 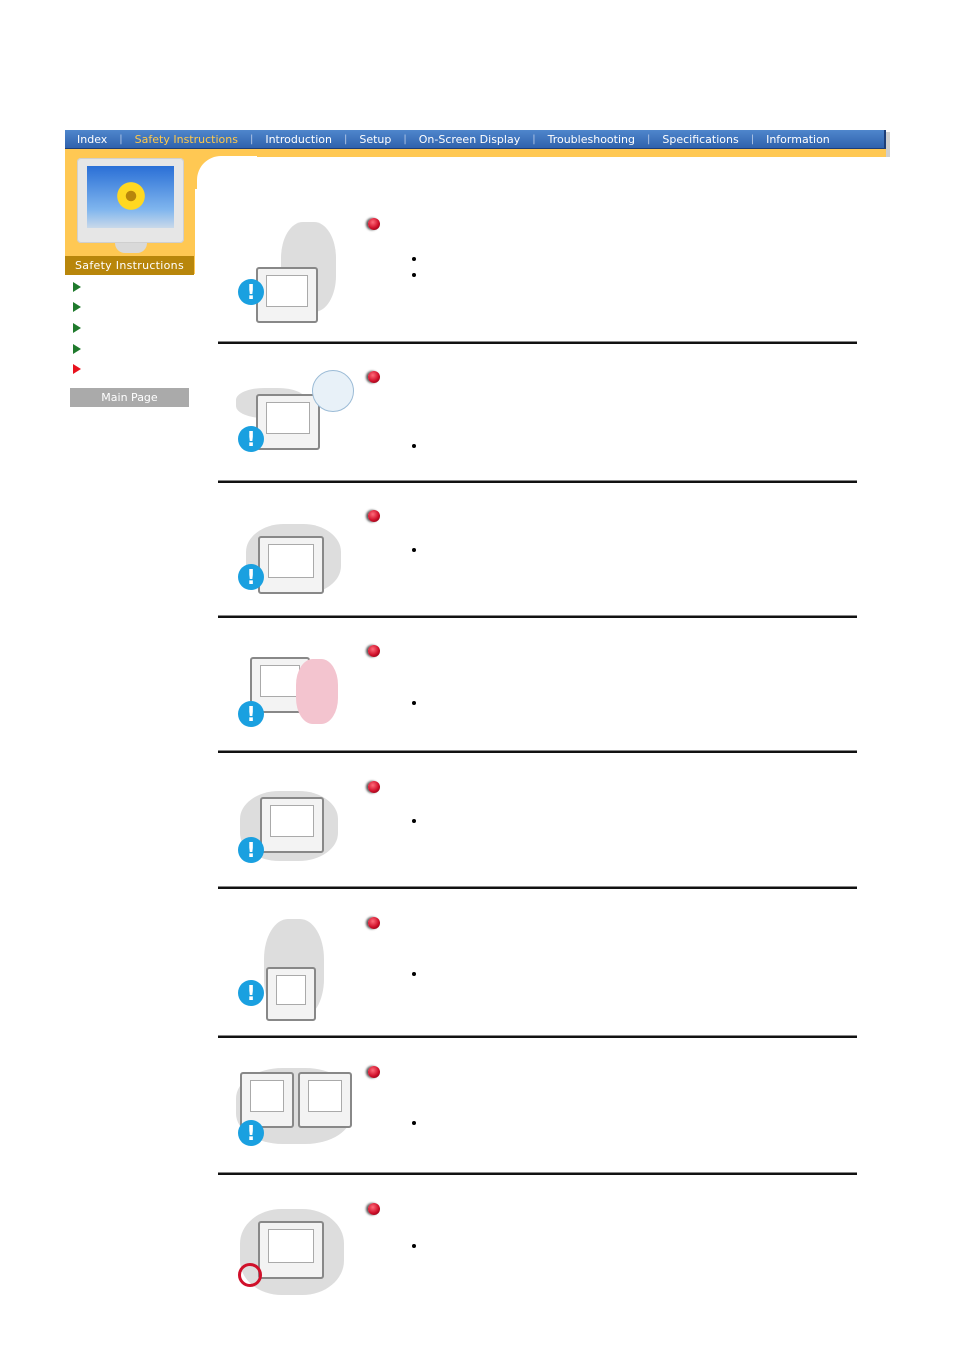 I want to click on screwdriver-shock-illustration, so click(x=291, y=1256).